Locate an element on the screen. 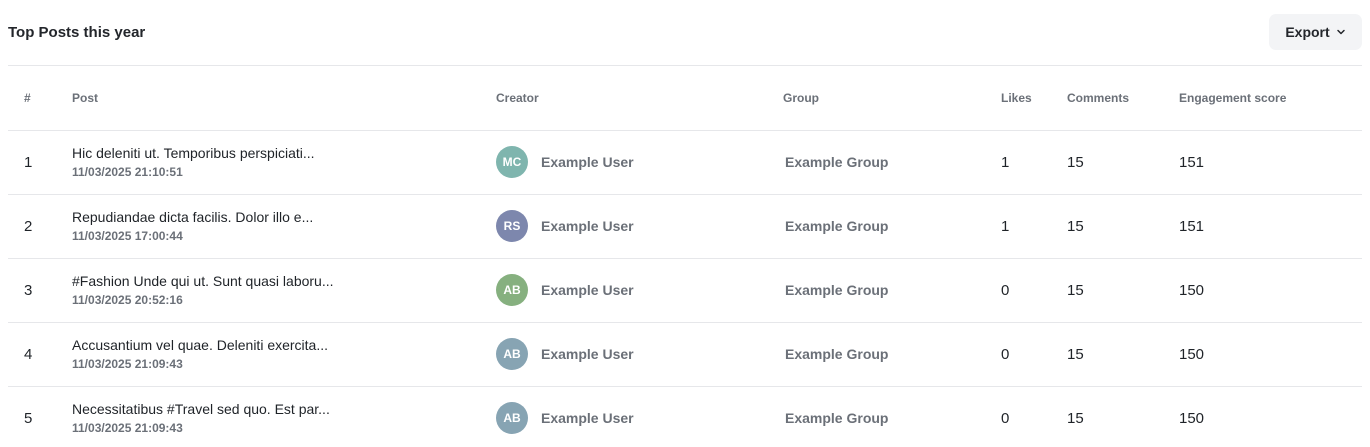  column-header-post: Post is located at coordinates (284, 98).